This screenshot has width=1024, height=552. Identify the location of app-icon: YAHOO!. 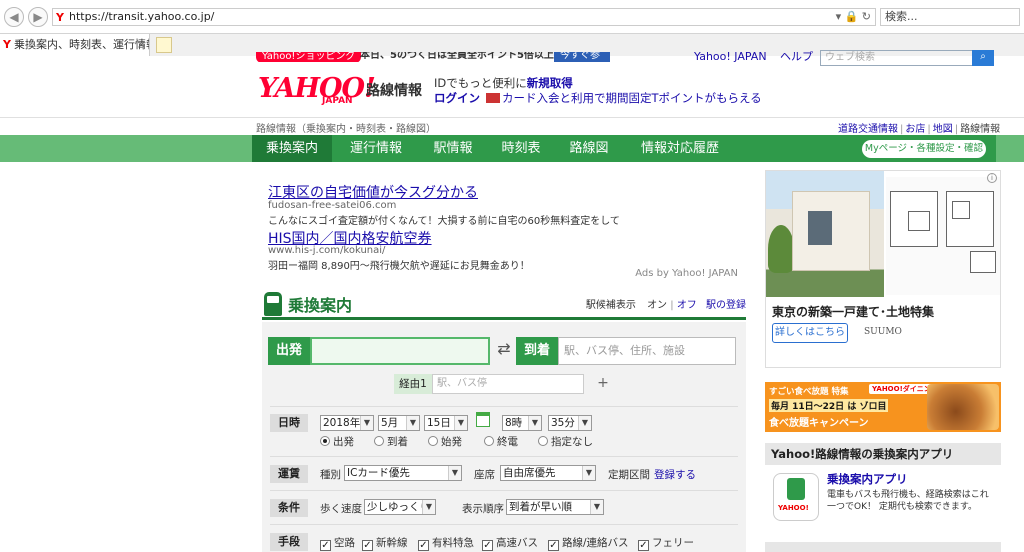
(796, 497).